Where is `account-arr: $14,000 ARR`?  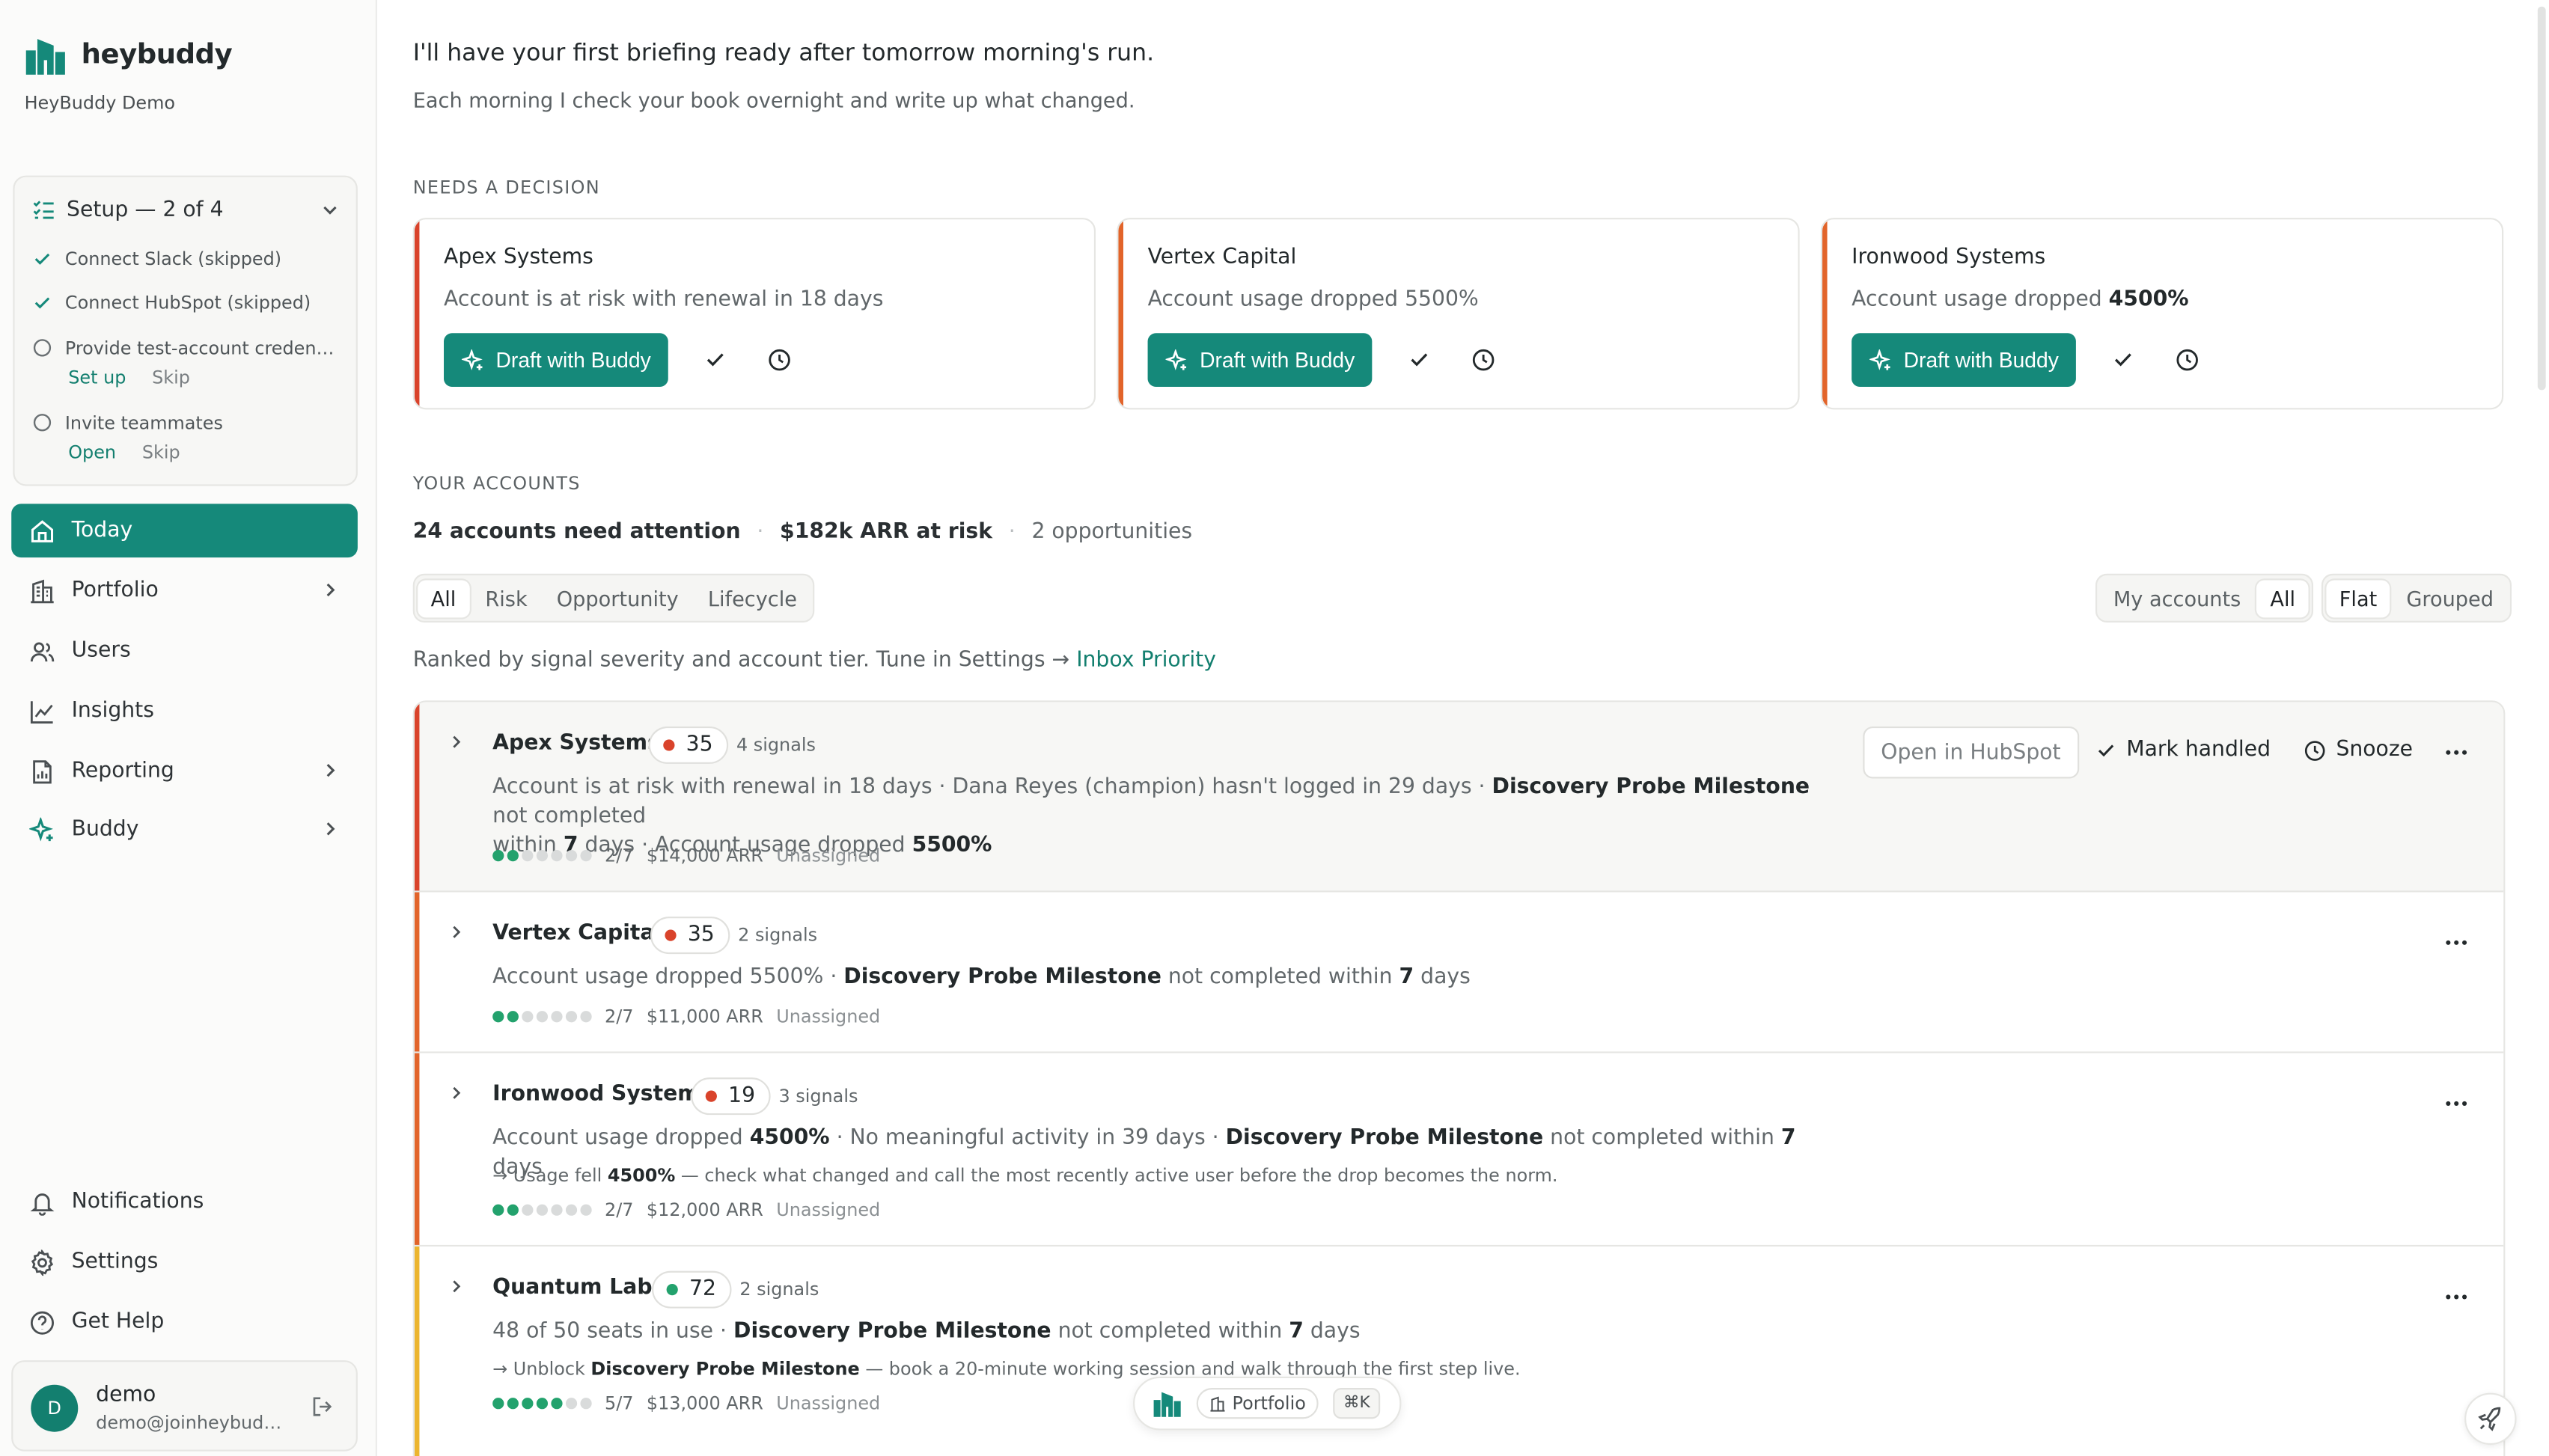 account-arr: $14,000 ARR is located at coordinates (705, 855).